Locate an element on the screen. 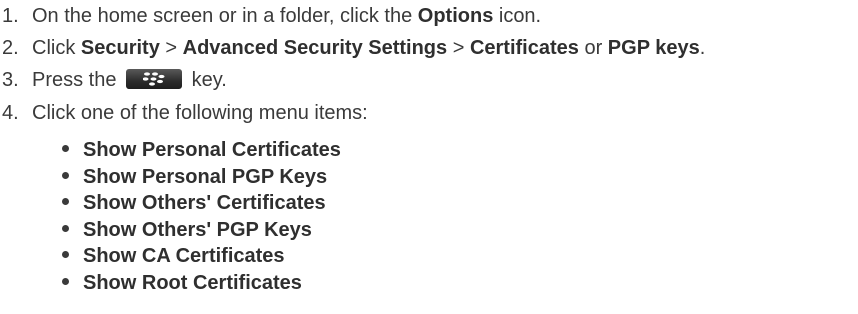  list-item: Show Root Certificates is located at coordinates (201, 283).